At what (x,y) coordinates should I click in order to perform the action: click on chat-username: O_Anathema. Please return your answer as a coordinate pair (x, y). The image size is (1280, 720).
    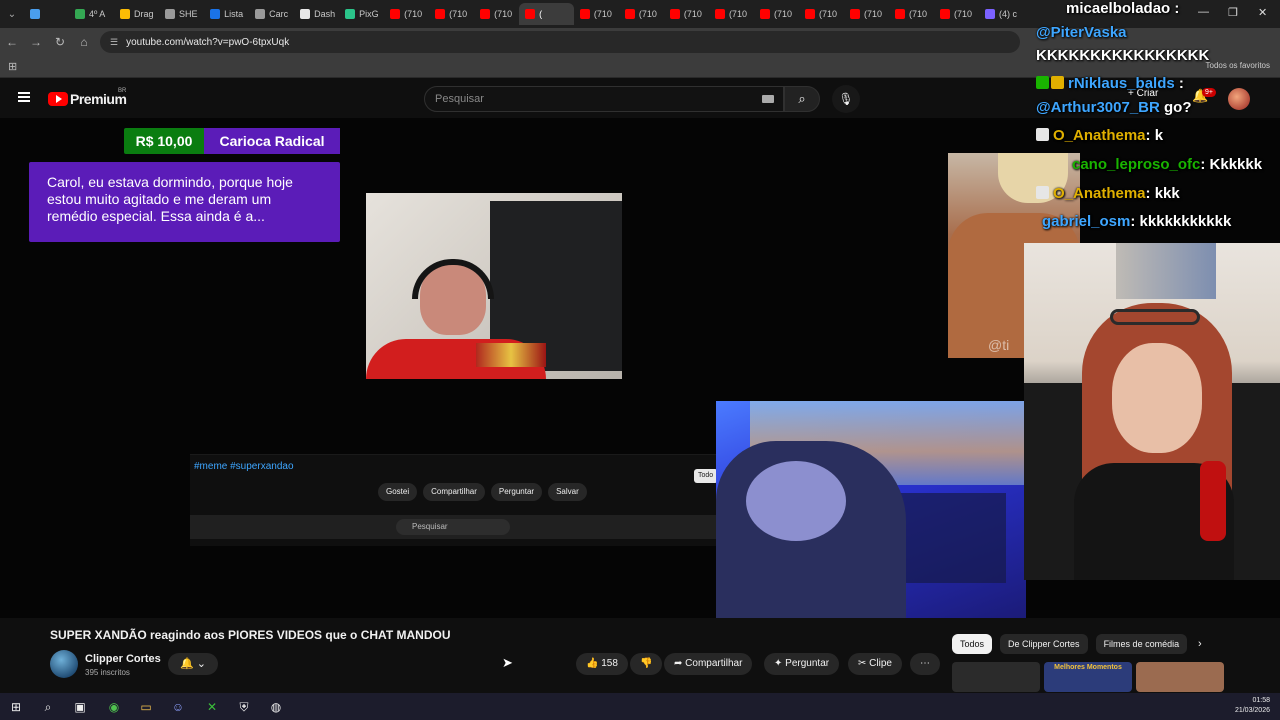
    Looking at the image, I should click on (1099, 135).